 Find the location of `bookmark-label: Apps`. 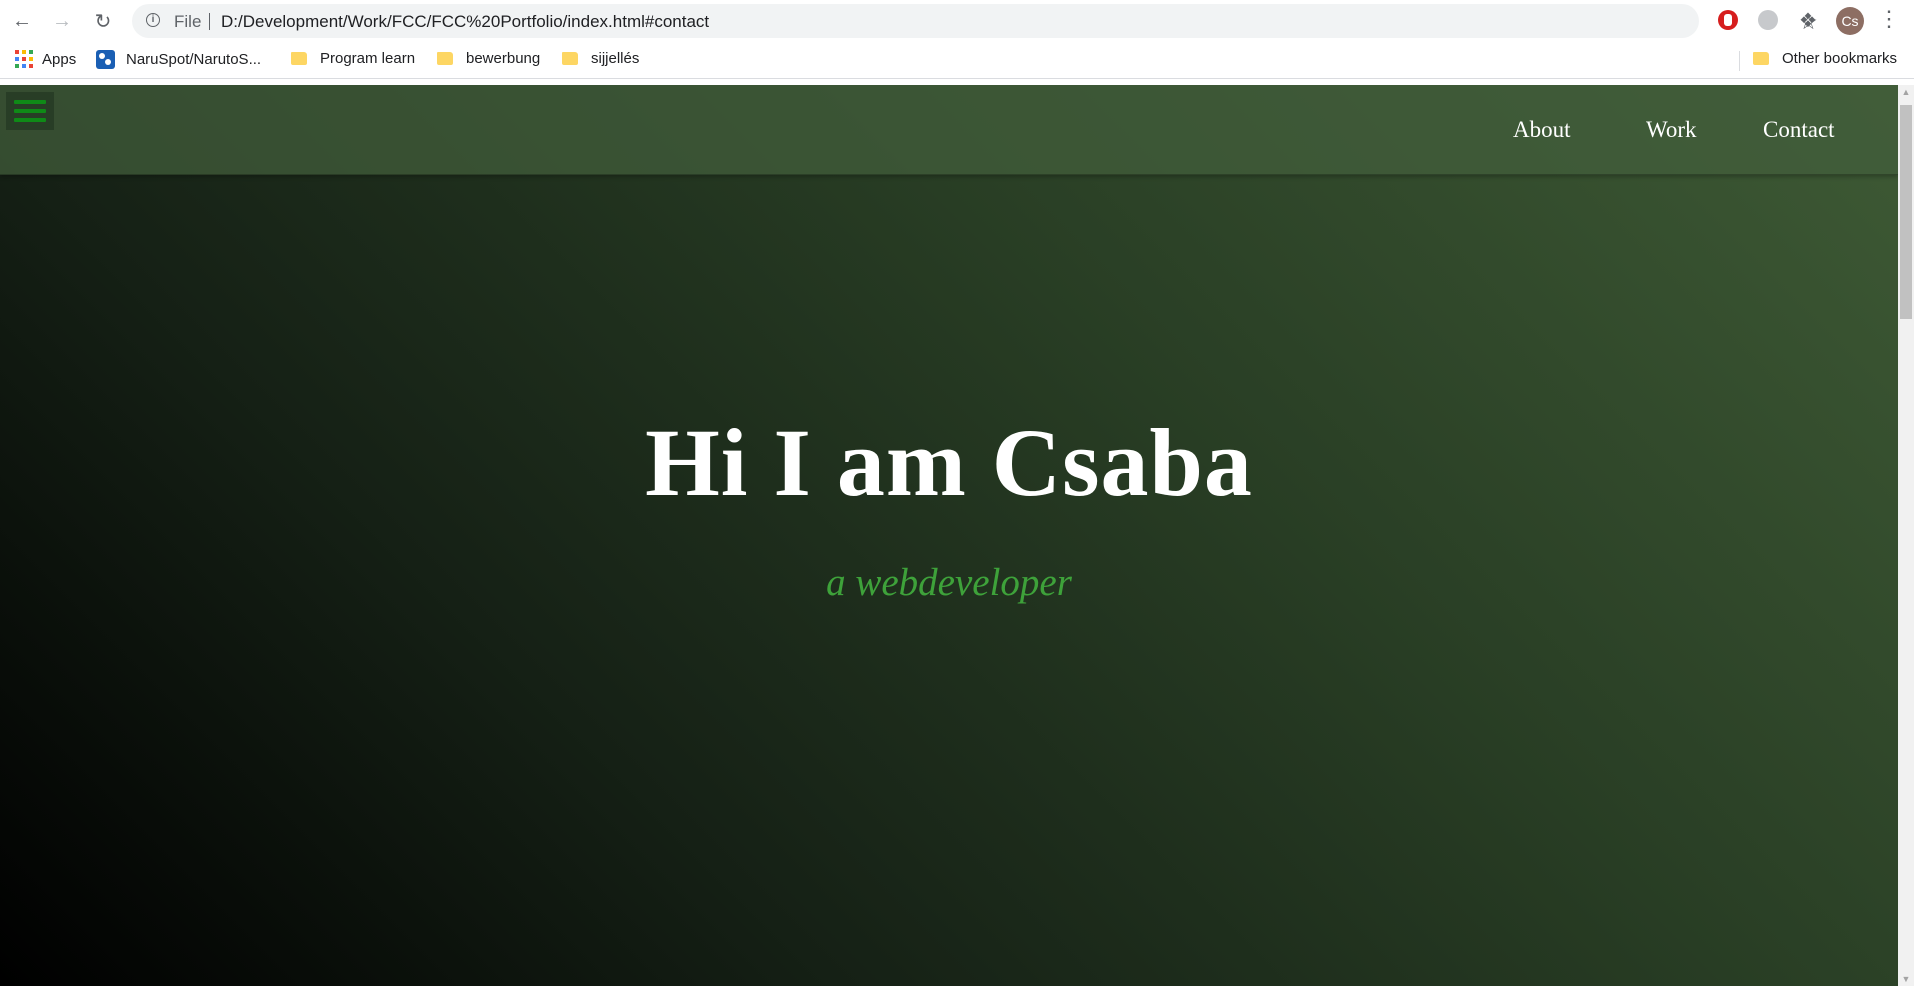

bookmark-label: Apps is located at coordinates (59, 59).